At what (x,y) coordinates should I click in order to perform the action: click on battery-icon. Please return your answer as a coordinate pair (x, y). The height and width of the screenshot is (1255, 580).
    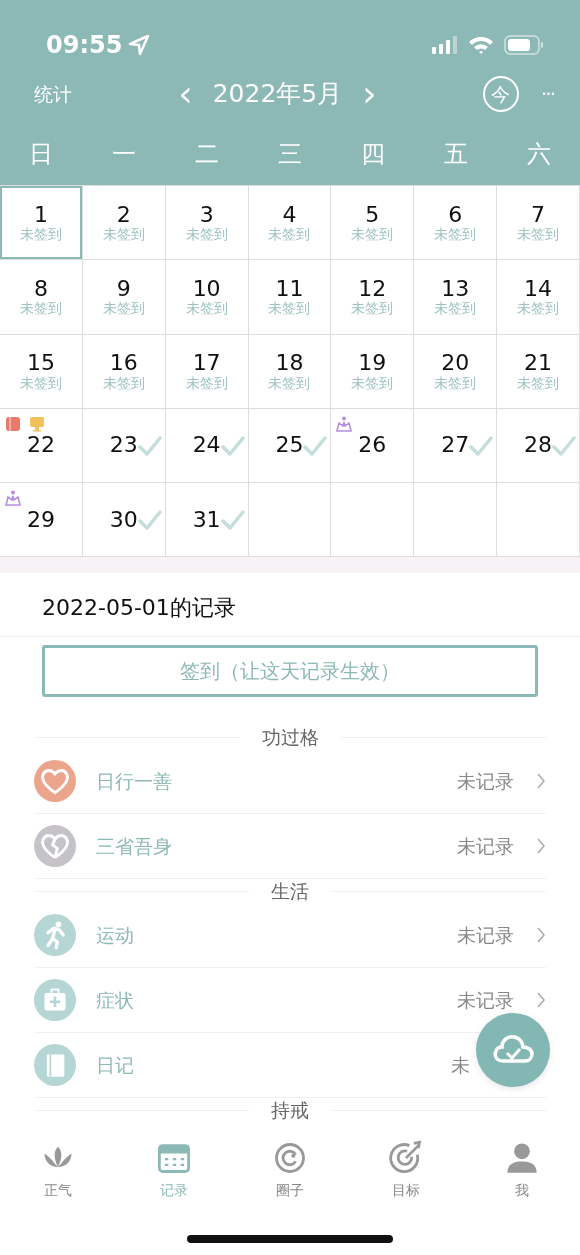
    Looking at the image, I should click on (524, 45).